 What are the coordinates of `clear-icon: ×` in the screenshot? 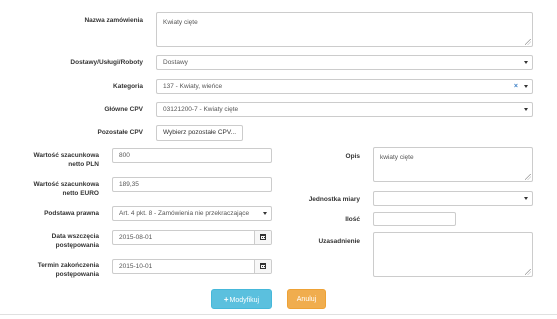 It's located at (516, 86).